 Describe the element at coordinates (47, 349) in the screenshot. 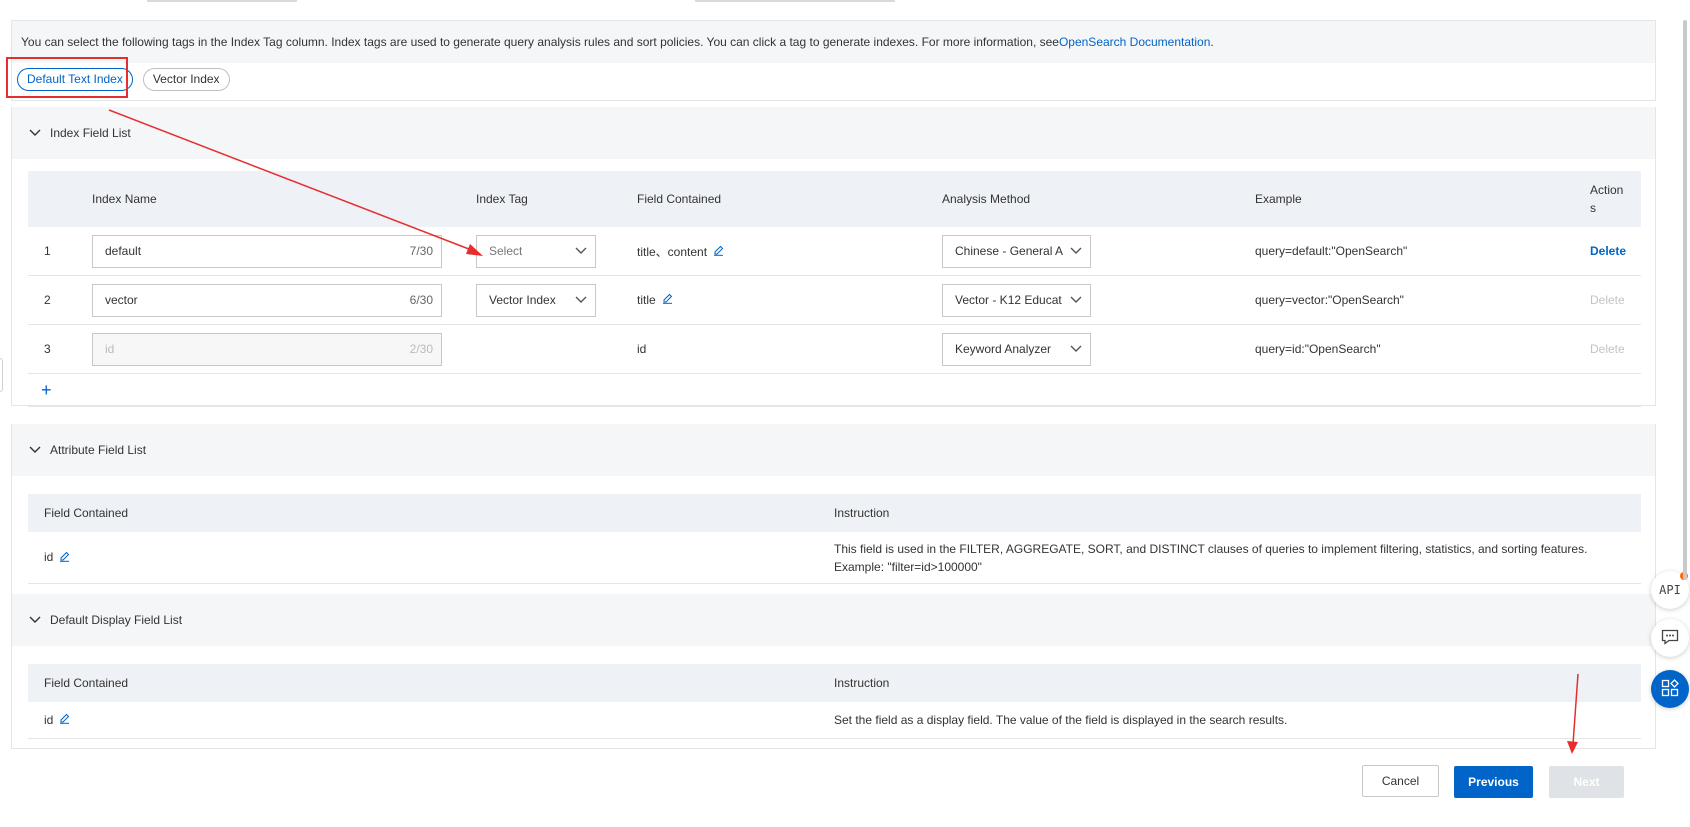

I see `row-number: 3` at that location.